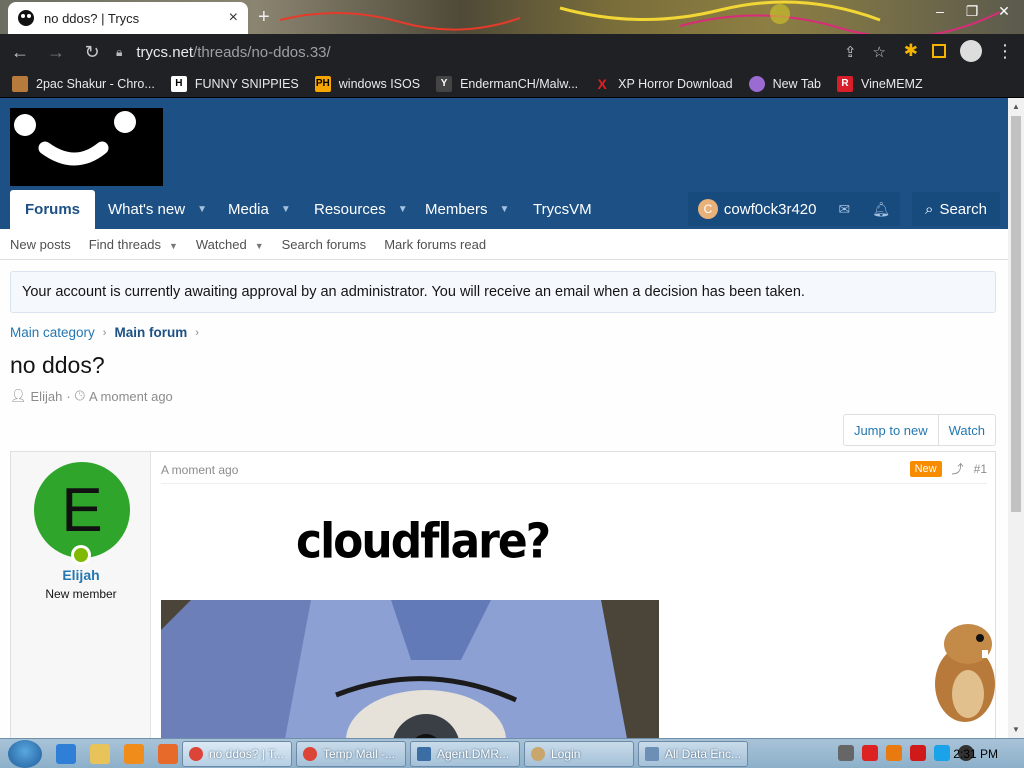  I want to click on window-controls: – ❐ ✕, so click(972, 11).